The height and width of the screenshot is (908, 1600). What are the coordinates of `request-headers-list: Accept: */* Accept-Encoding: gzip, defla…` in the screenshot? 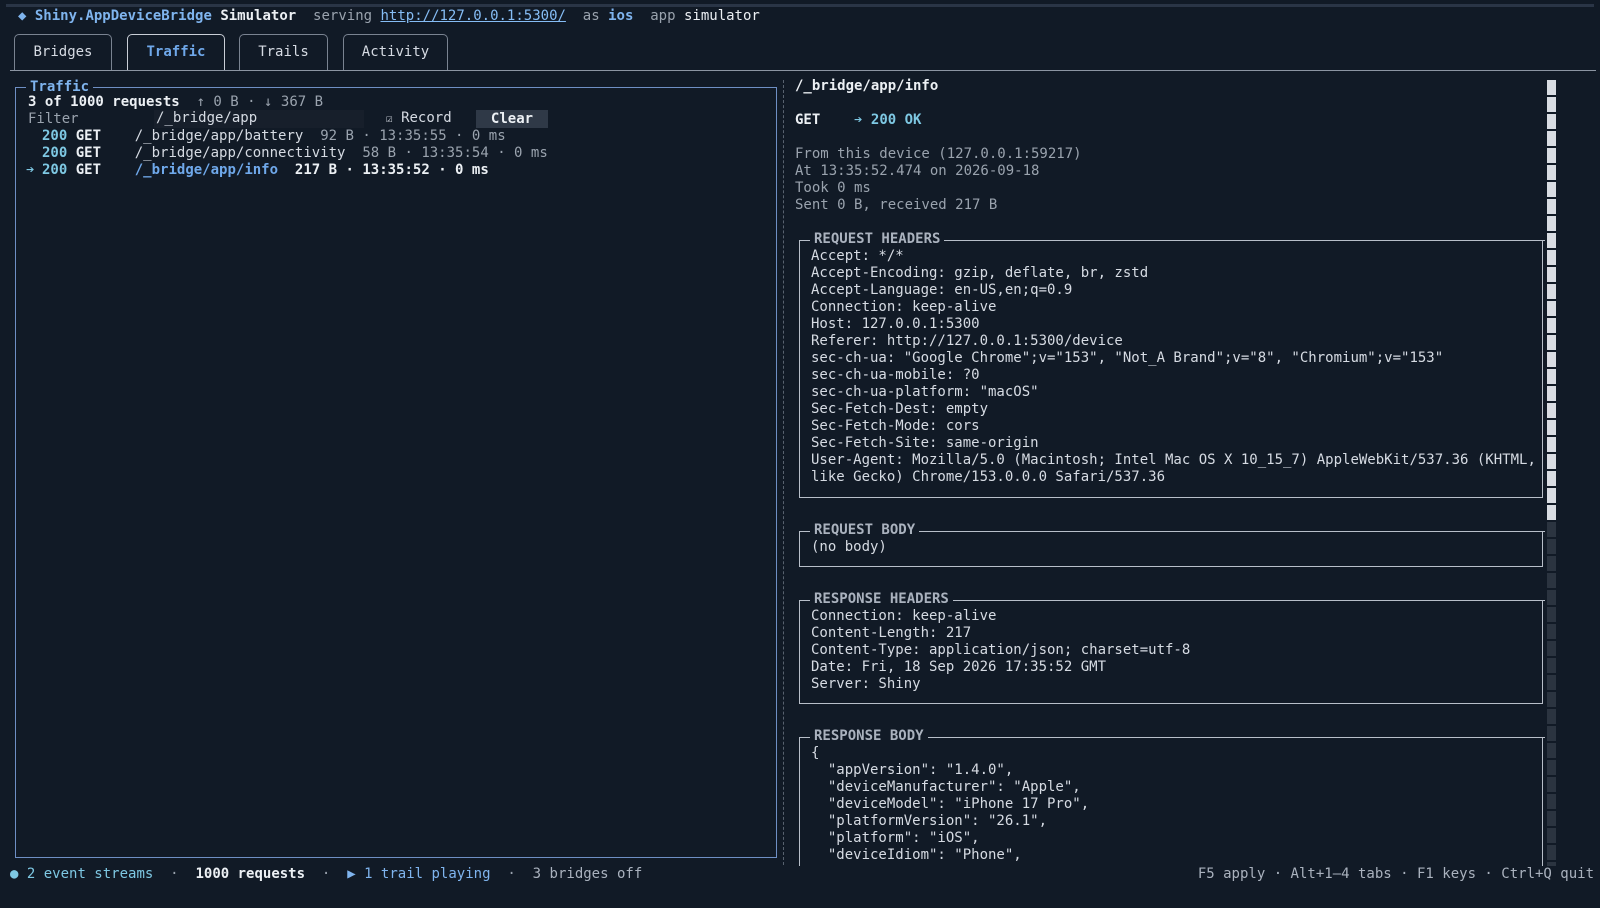 It's located at (1173, 367).